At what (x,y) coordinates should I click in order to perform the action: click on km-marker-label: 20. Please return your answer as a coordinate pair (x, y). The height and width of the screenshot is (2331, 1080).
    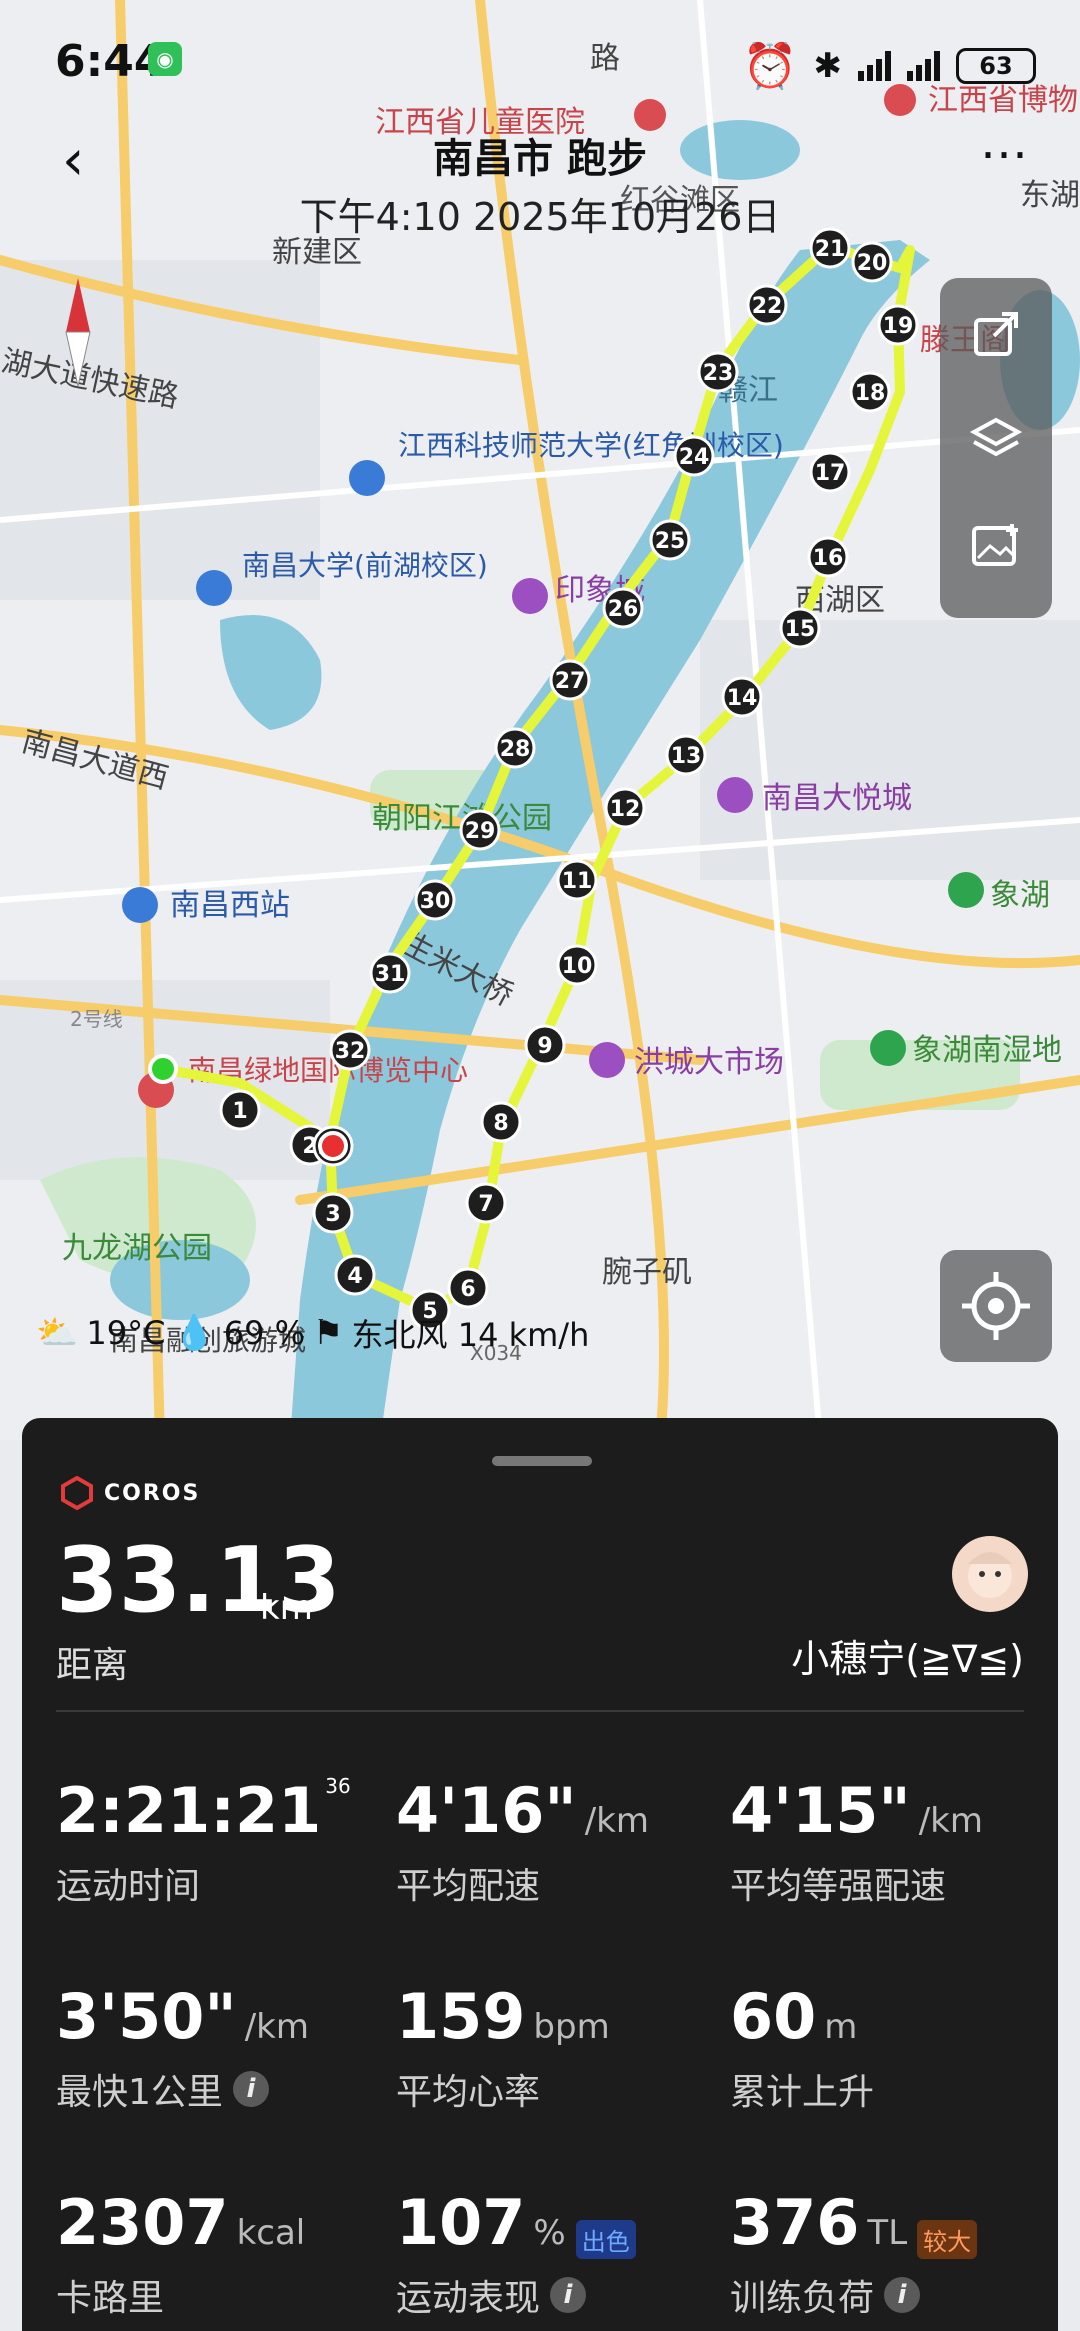
    Looking at the image, I should click on (872, 263).